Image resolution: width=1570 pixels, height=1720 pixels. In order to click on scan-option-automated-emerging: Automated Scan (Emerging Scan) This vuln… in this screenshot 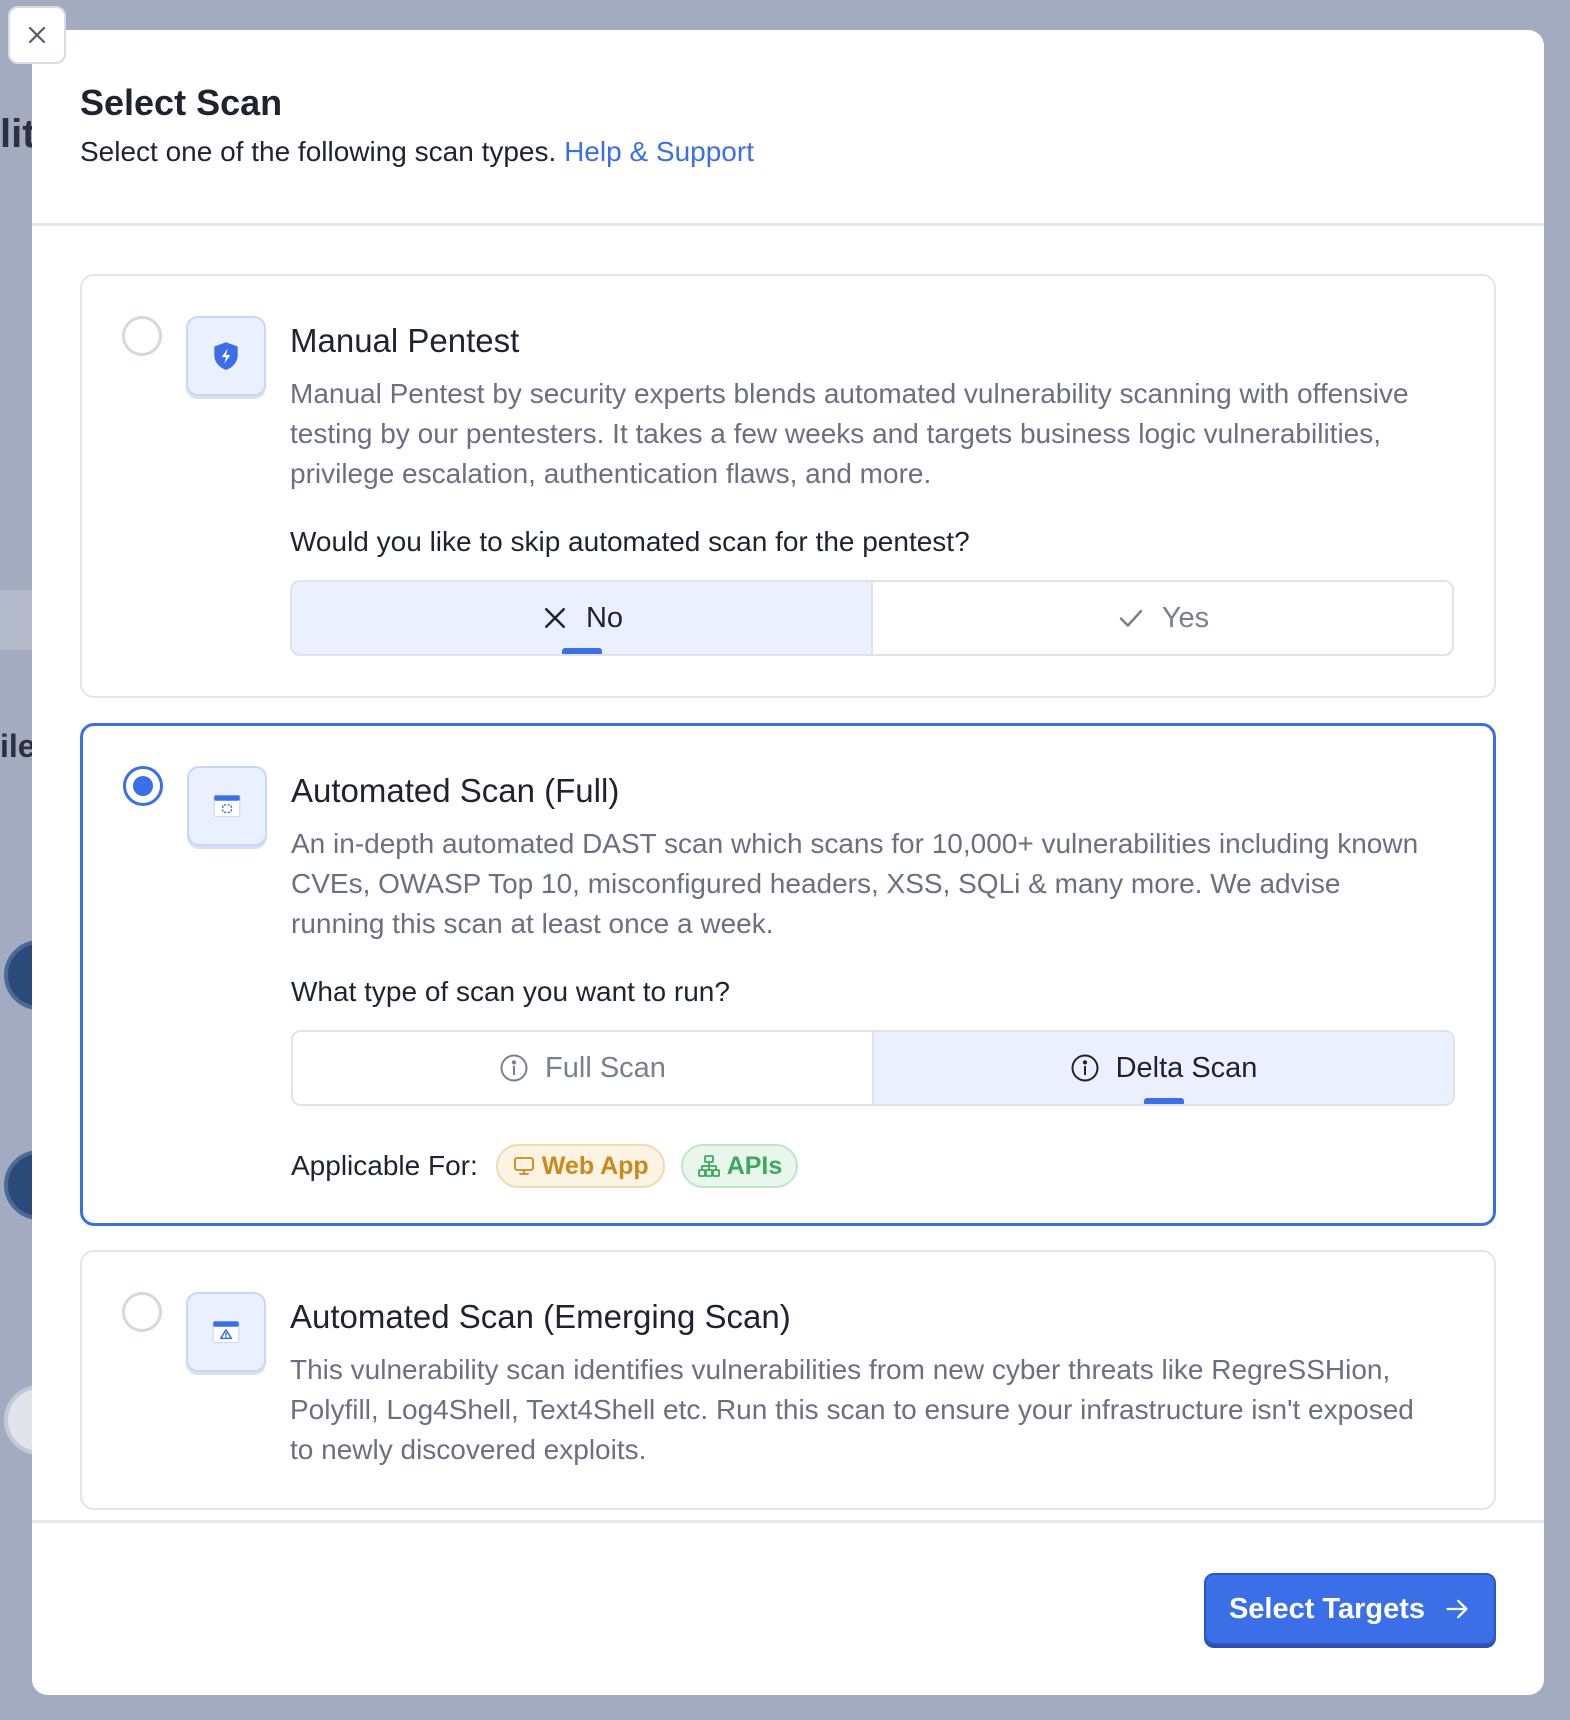, I will do `click(788, 1380)`.